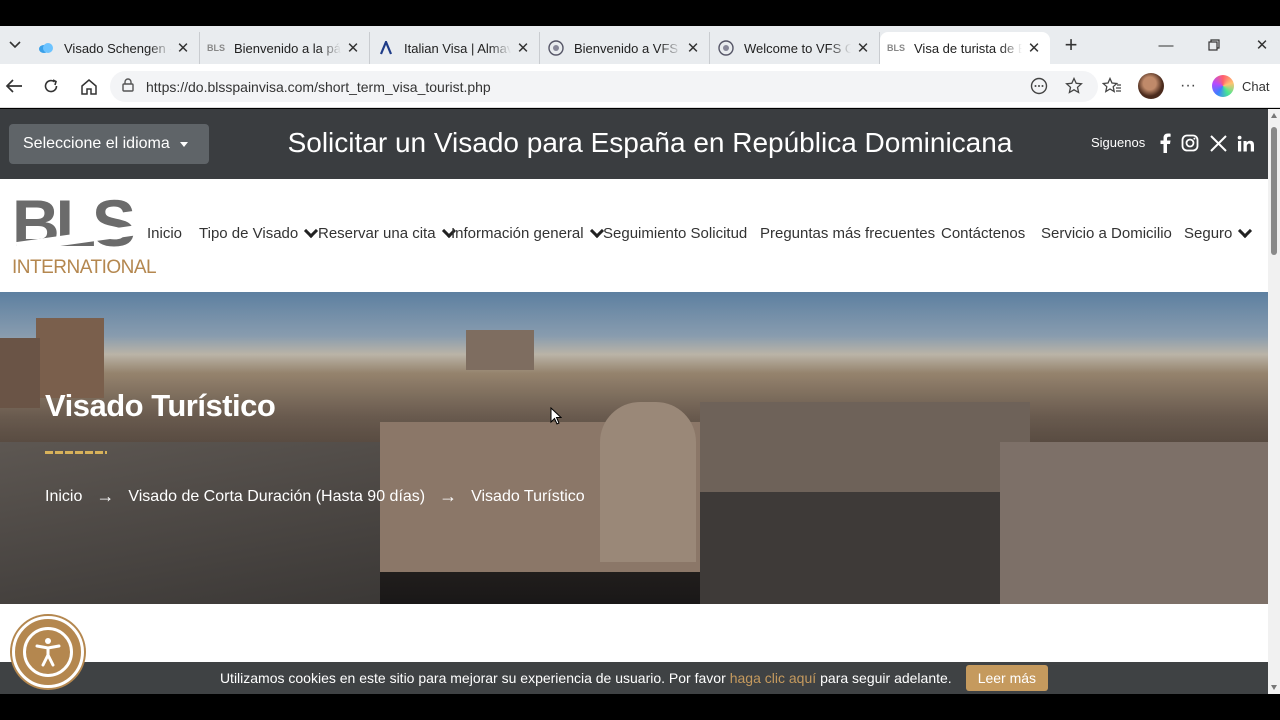 The width and height of the screenshot is (1280, 720). What do you see at coordinates (1007, 678) in the screenshot?
I see `cookie-read-more-button: Leer más` at bounding box center [1007, 678].